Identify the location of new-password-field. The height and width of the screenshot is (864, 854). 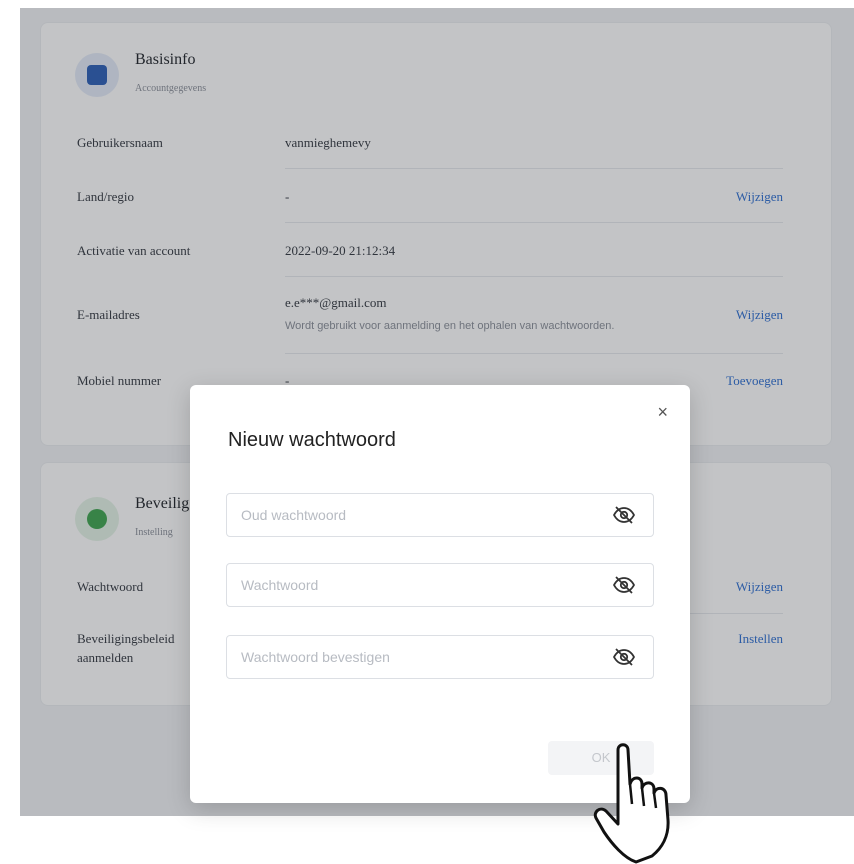
(440, 585).